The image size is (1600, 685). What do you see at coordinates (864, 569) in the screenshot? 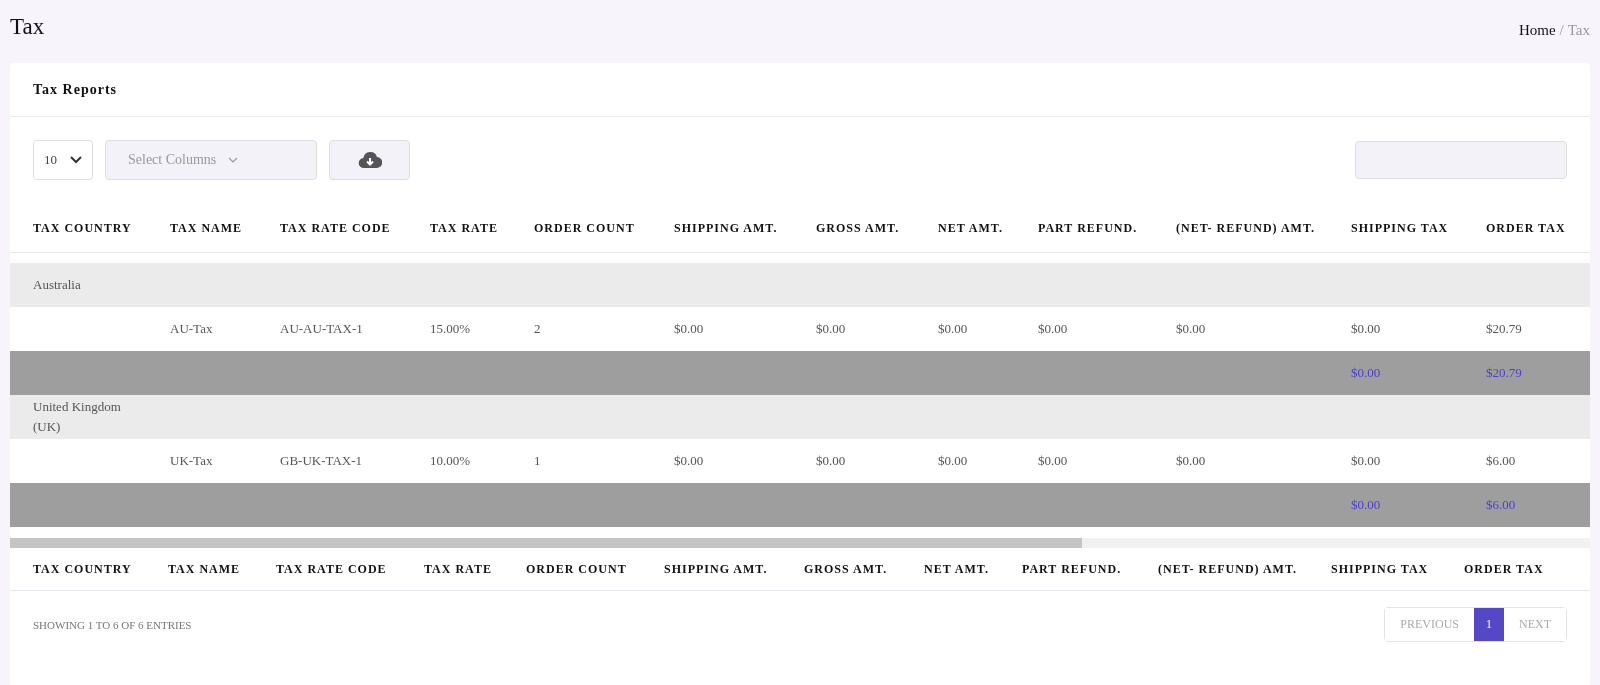
I see `column-footer: GROSS AMT.` at bounding box center [864, 569].